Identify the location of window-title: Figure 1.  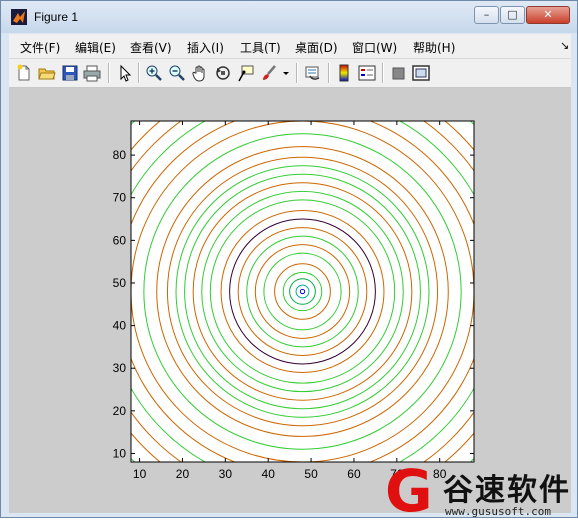
(56, 17).